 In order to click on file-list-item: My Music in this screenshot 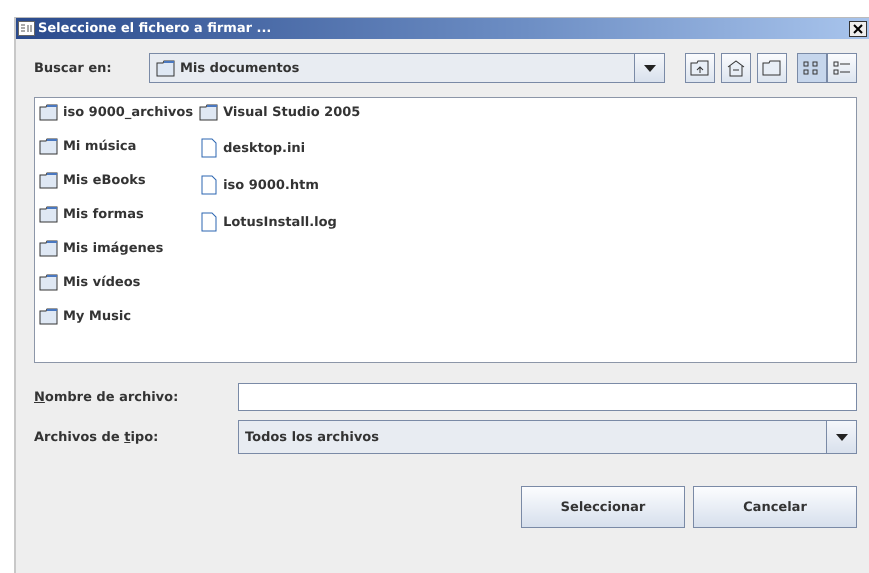, I will do `click(116, 316)`.